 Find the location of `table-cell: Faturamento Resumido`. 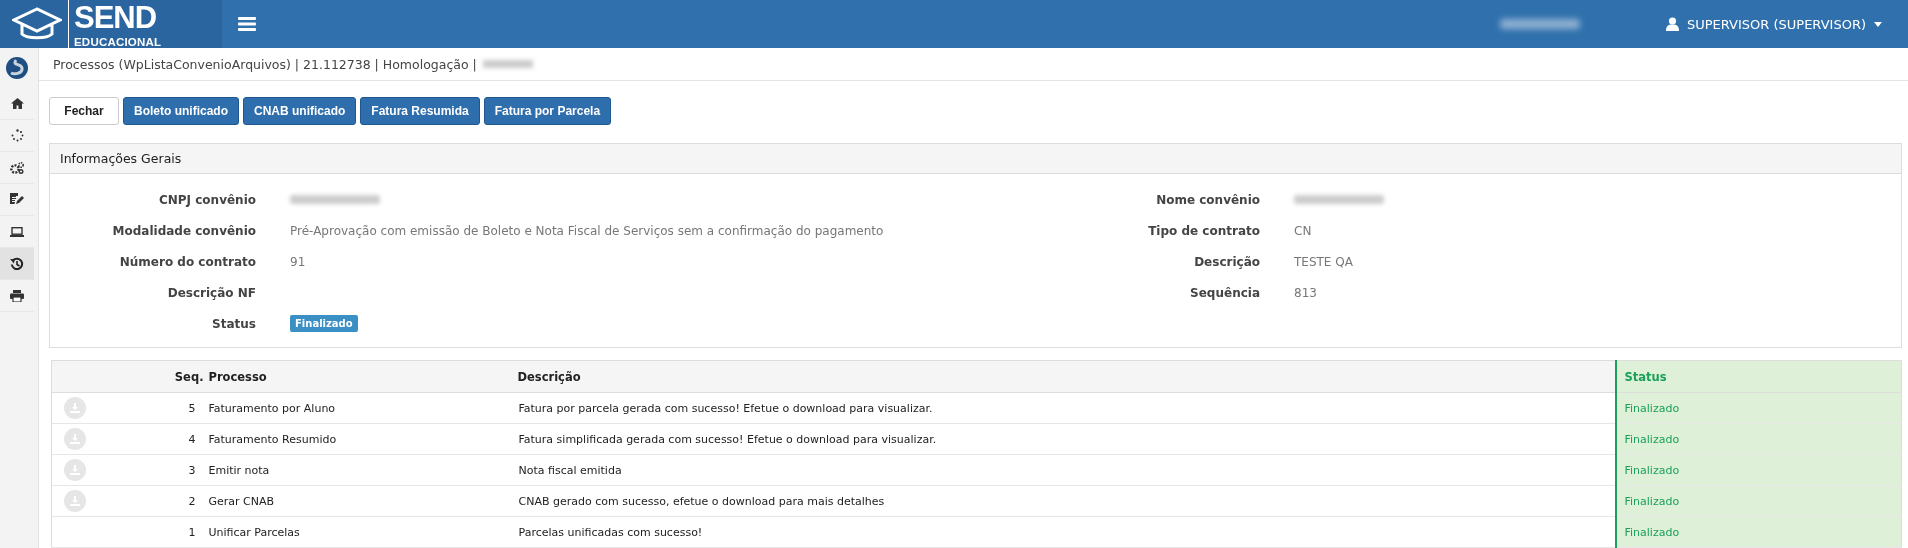

table-cell: Faturamento Resumido is located at coordinates (362, 439).